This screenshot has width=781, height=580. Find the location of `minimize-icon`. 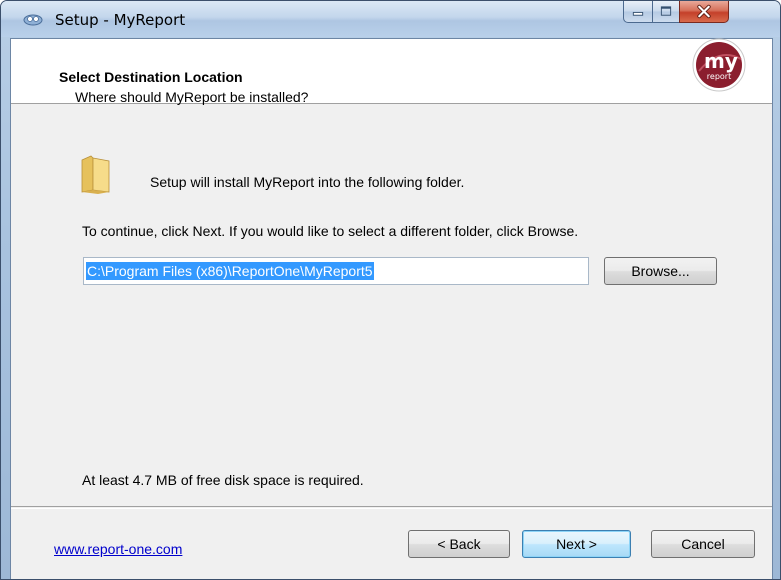

minimize-icon is located at coordinates (638, 13).